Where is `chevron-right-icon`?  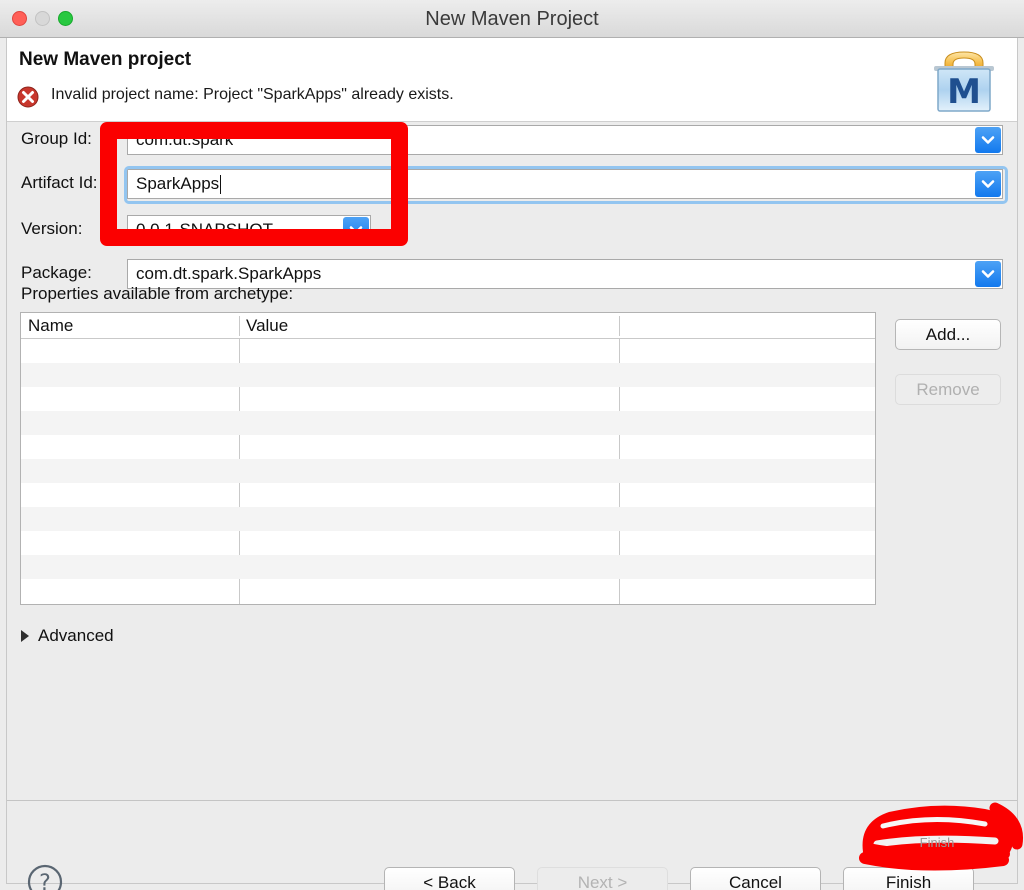 chevron-right-icon is located at coordinates (25, 636).